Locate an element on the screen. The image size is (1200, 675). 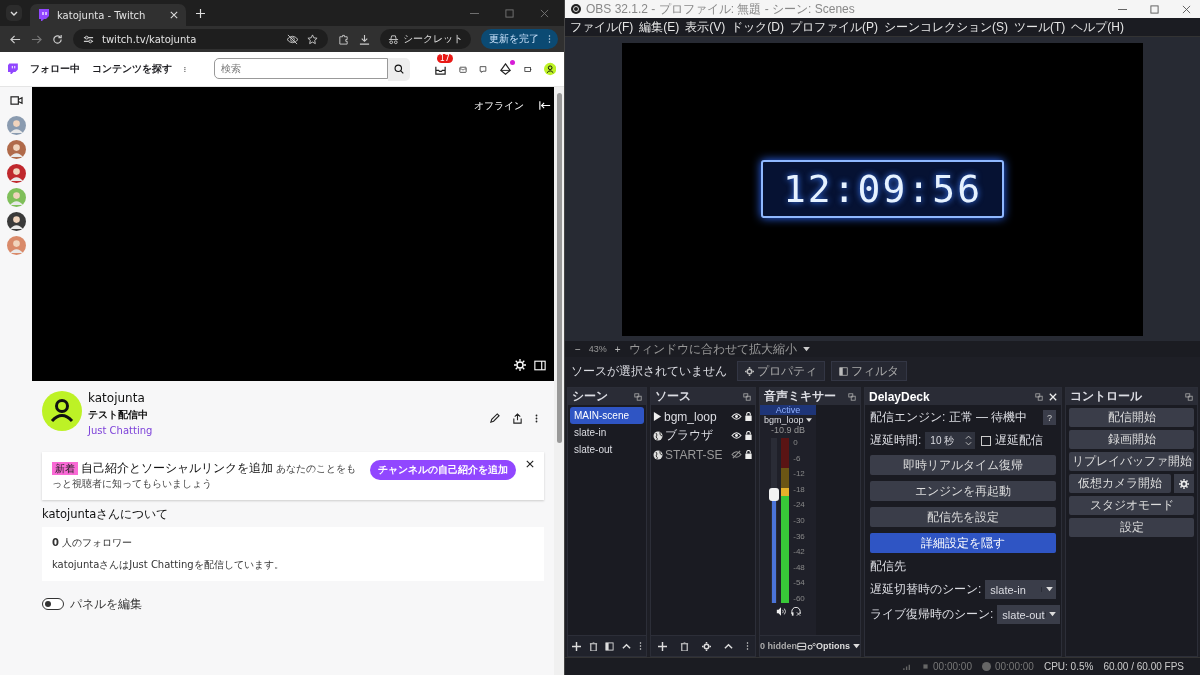
menu-item: ツール(T) is located at coordinates (1040, 27).